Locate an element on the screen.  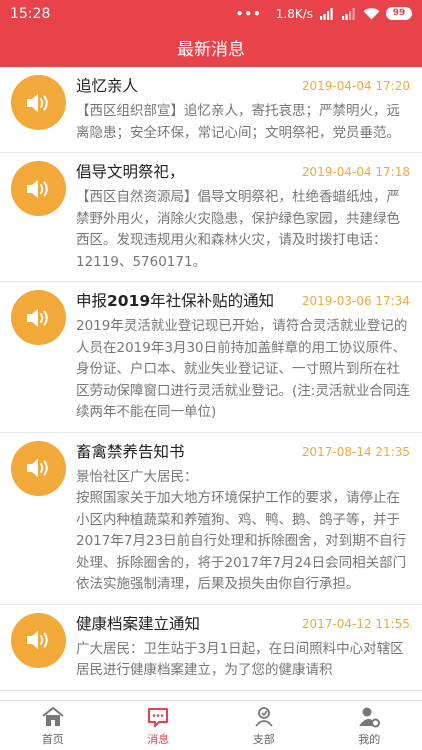
signal-icon is located at coordinates (326, 13).